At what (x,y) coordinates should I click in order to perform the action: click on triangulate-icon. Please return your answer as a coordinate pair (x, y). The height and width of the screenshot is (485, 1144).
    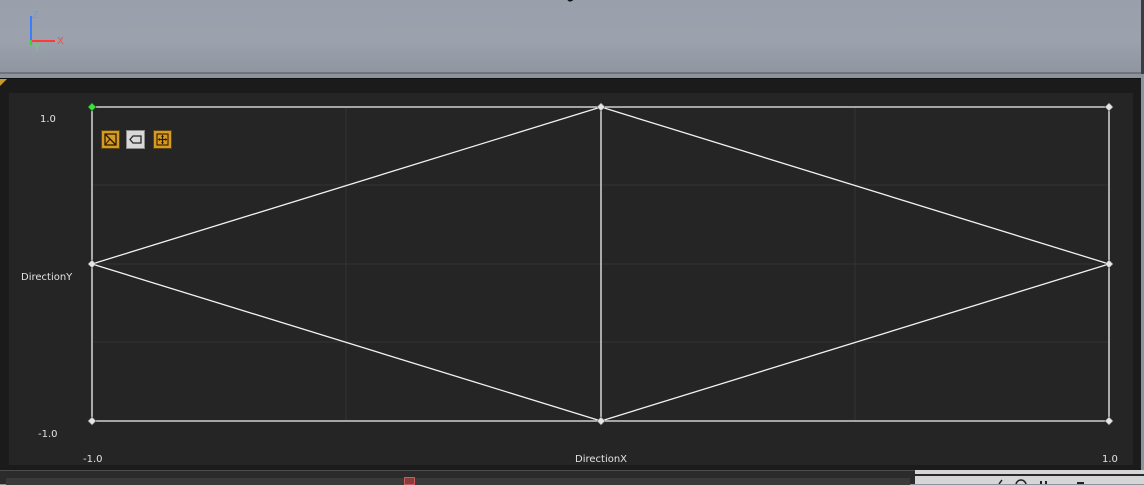
    Looking at the image, I should click on (110, 139).